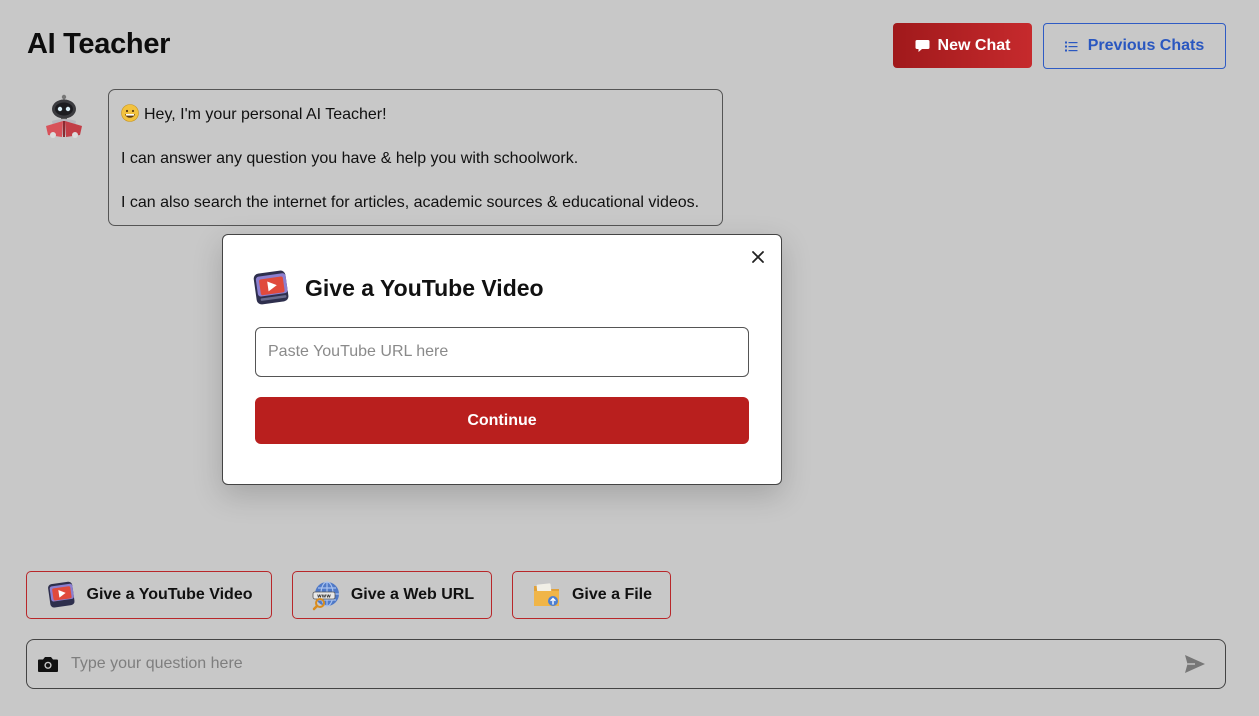 Image resolution: width=1259 pixels, height=716 pixels. I want to click on modal-header: Give a YouTube Video, so click(397, 288).